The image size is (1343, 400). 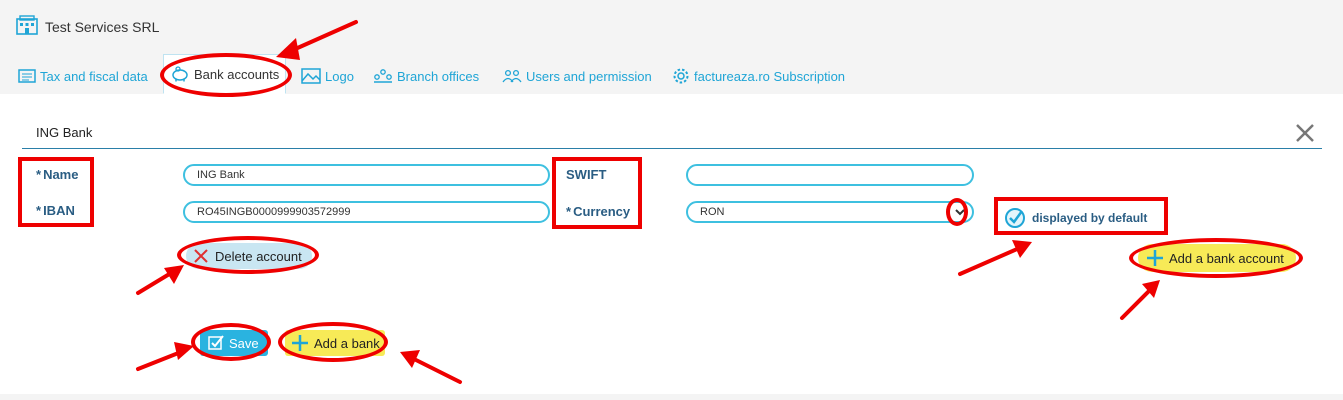 I want to click on tab-label: Users and permission, so click(x=589, y=76).